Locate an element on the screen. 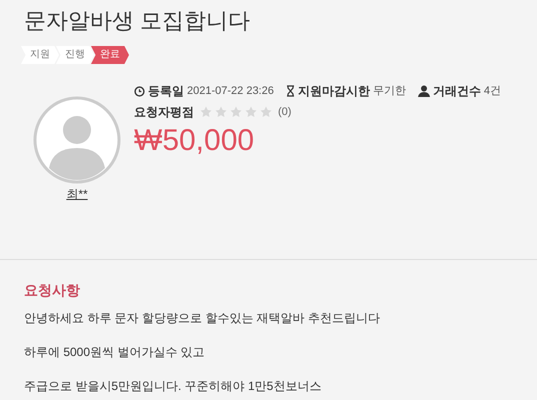 Image resolution: width=537 pixels, height=400 pixels. rating-label: 요청자평점 is located at coordinates (164, 112).